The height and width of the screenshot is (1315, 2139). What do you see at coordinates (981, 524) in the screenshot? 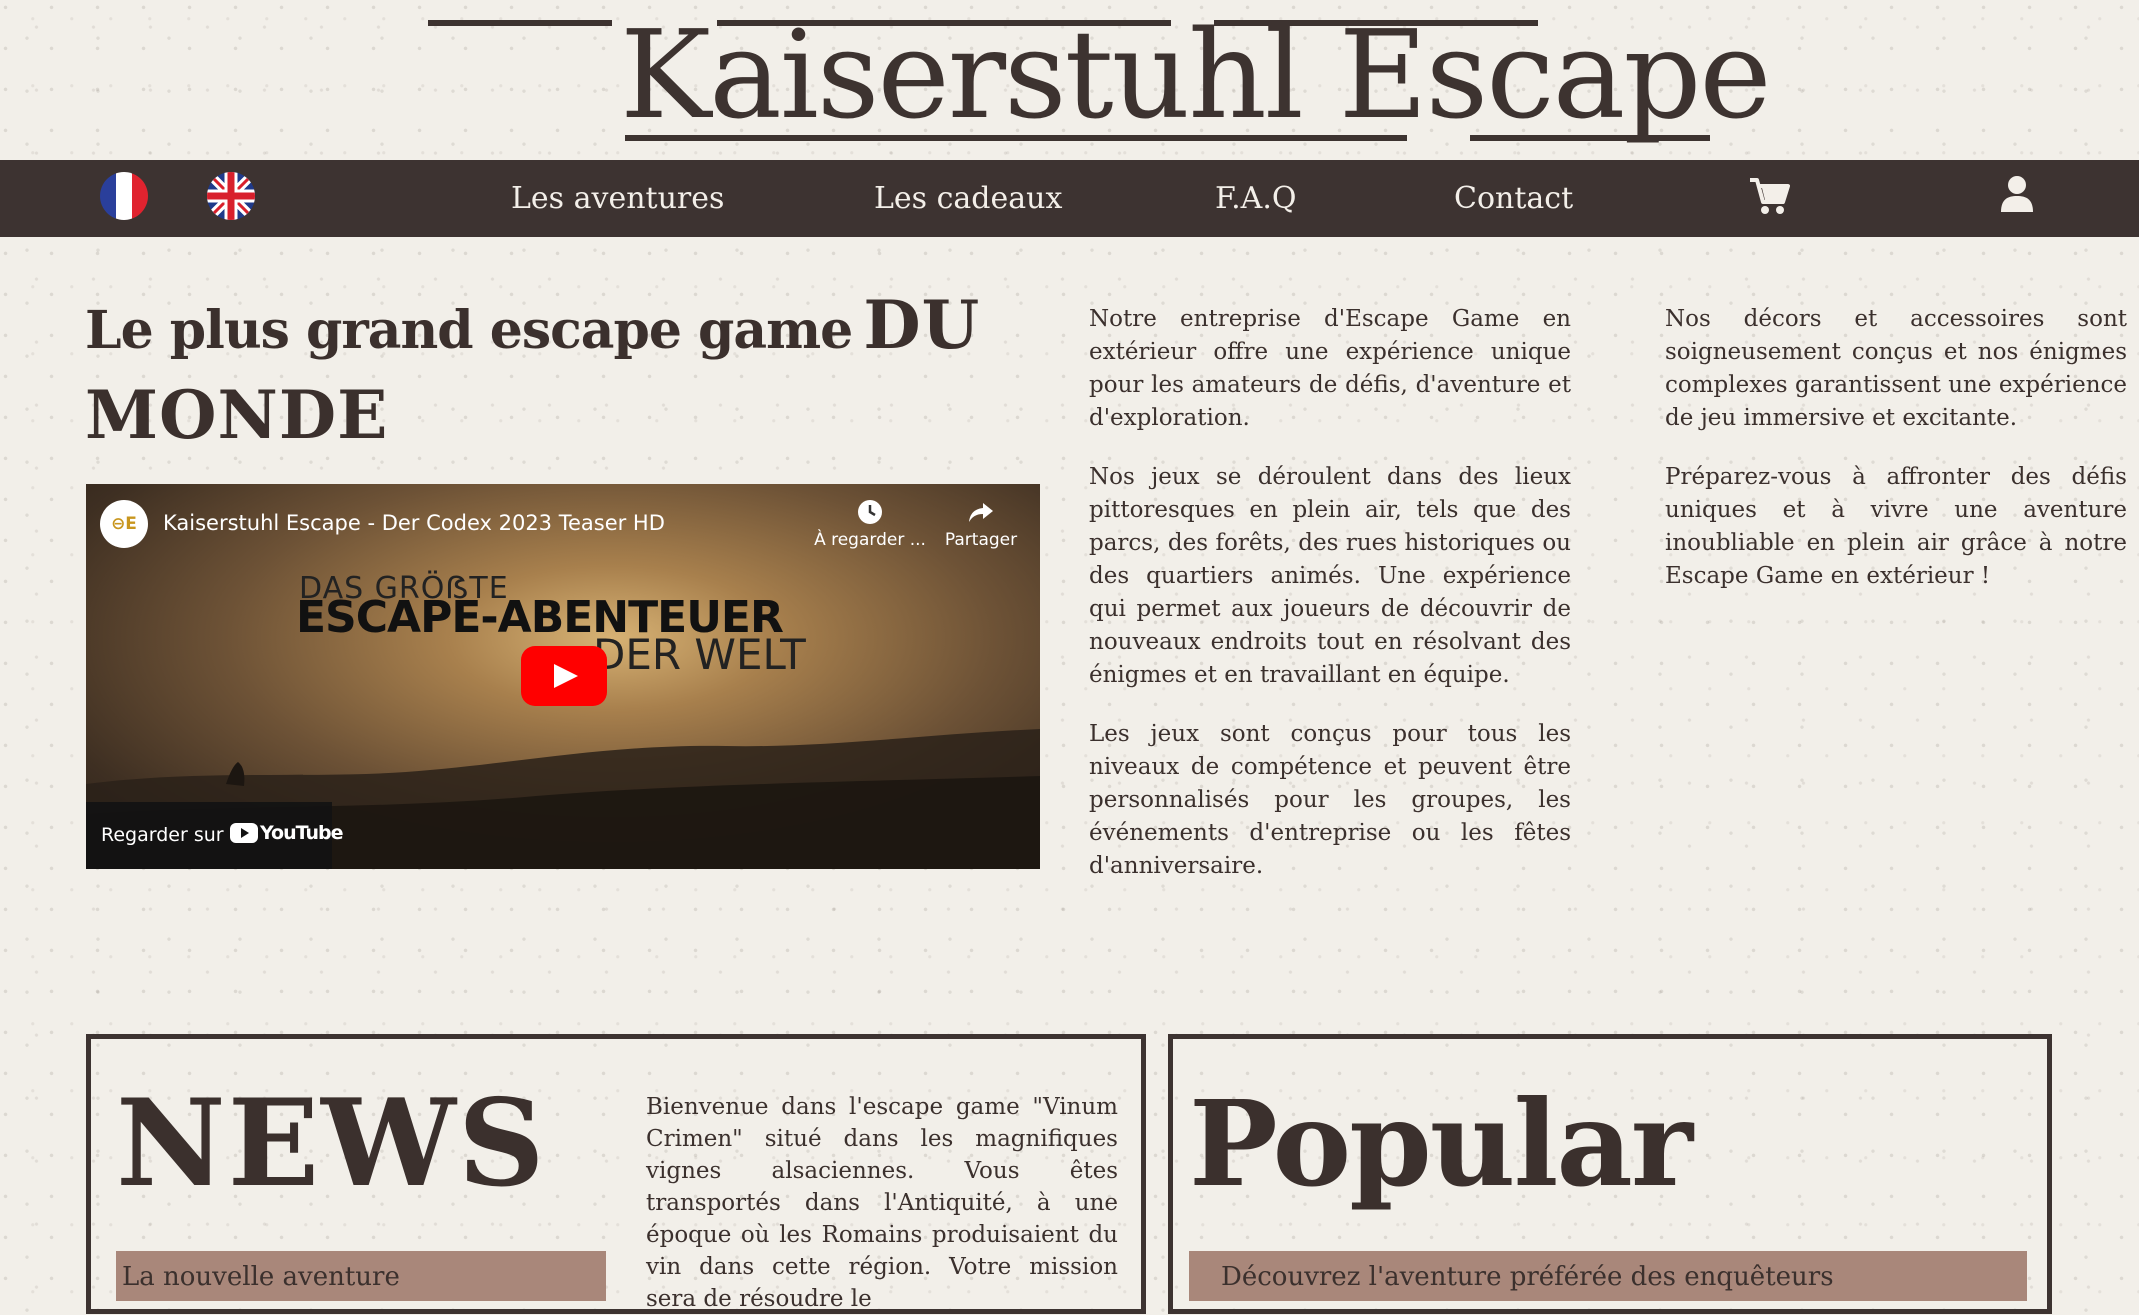
I see `share-button: Partager` at bounding box center [981, 524].